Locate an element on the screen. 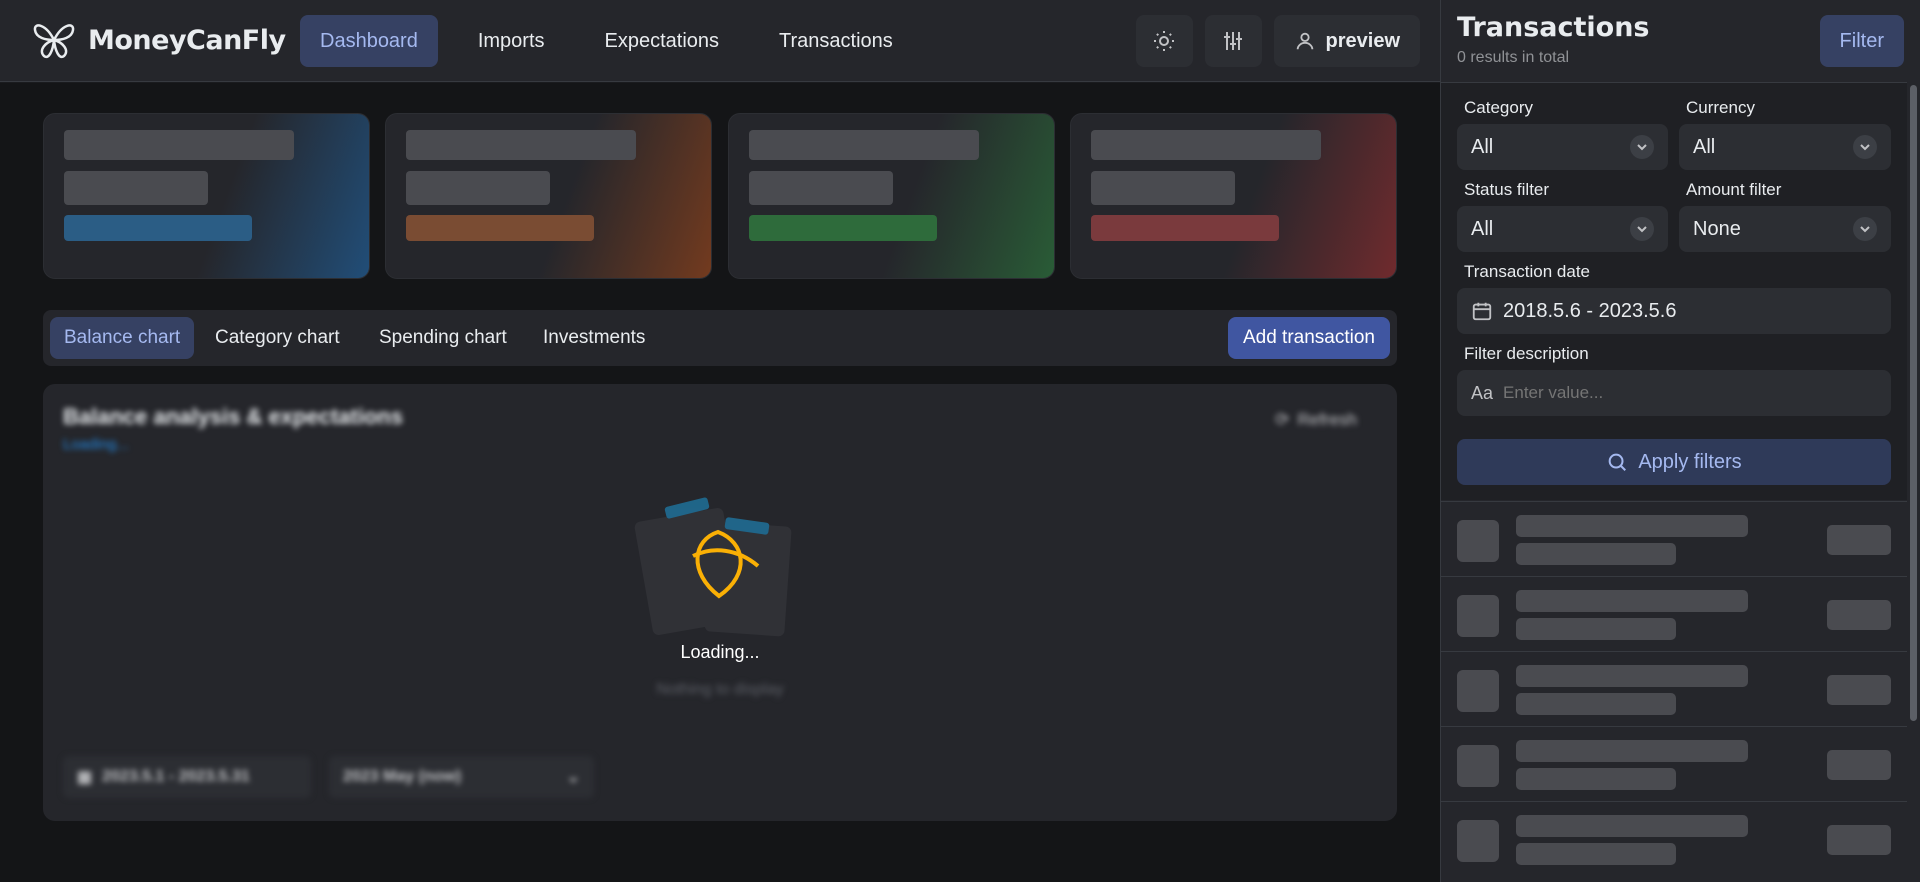 This screenshot has height=882, width=1920. transaction-list is located at coordinates (1674, 688).